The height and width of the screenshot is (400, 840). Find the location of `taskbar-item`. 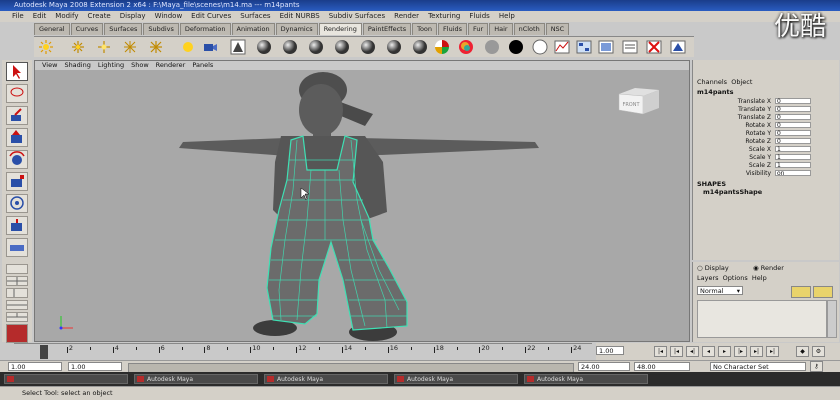

taskbar-item is located at coordinates (66, 379).